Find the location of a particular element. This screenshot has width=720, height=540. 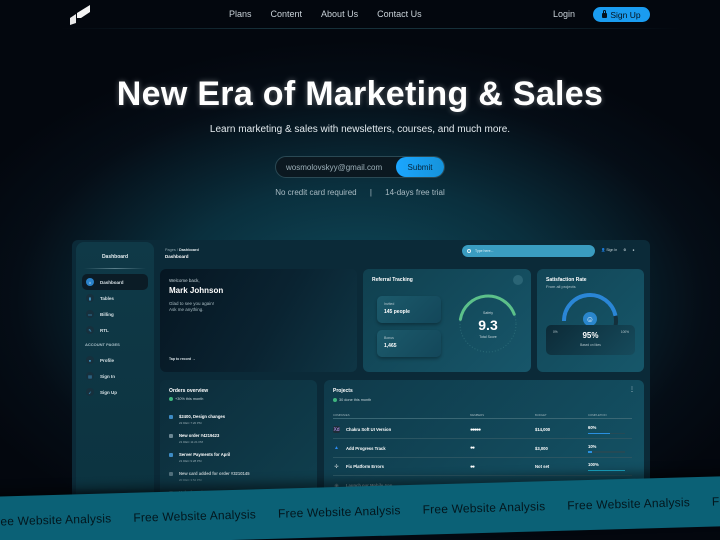

sidebar-item-rtl: ✎ RTL is located at coordinates (115, 330).